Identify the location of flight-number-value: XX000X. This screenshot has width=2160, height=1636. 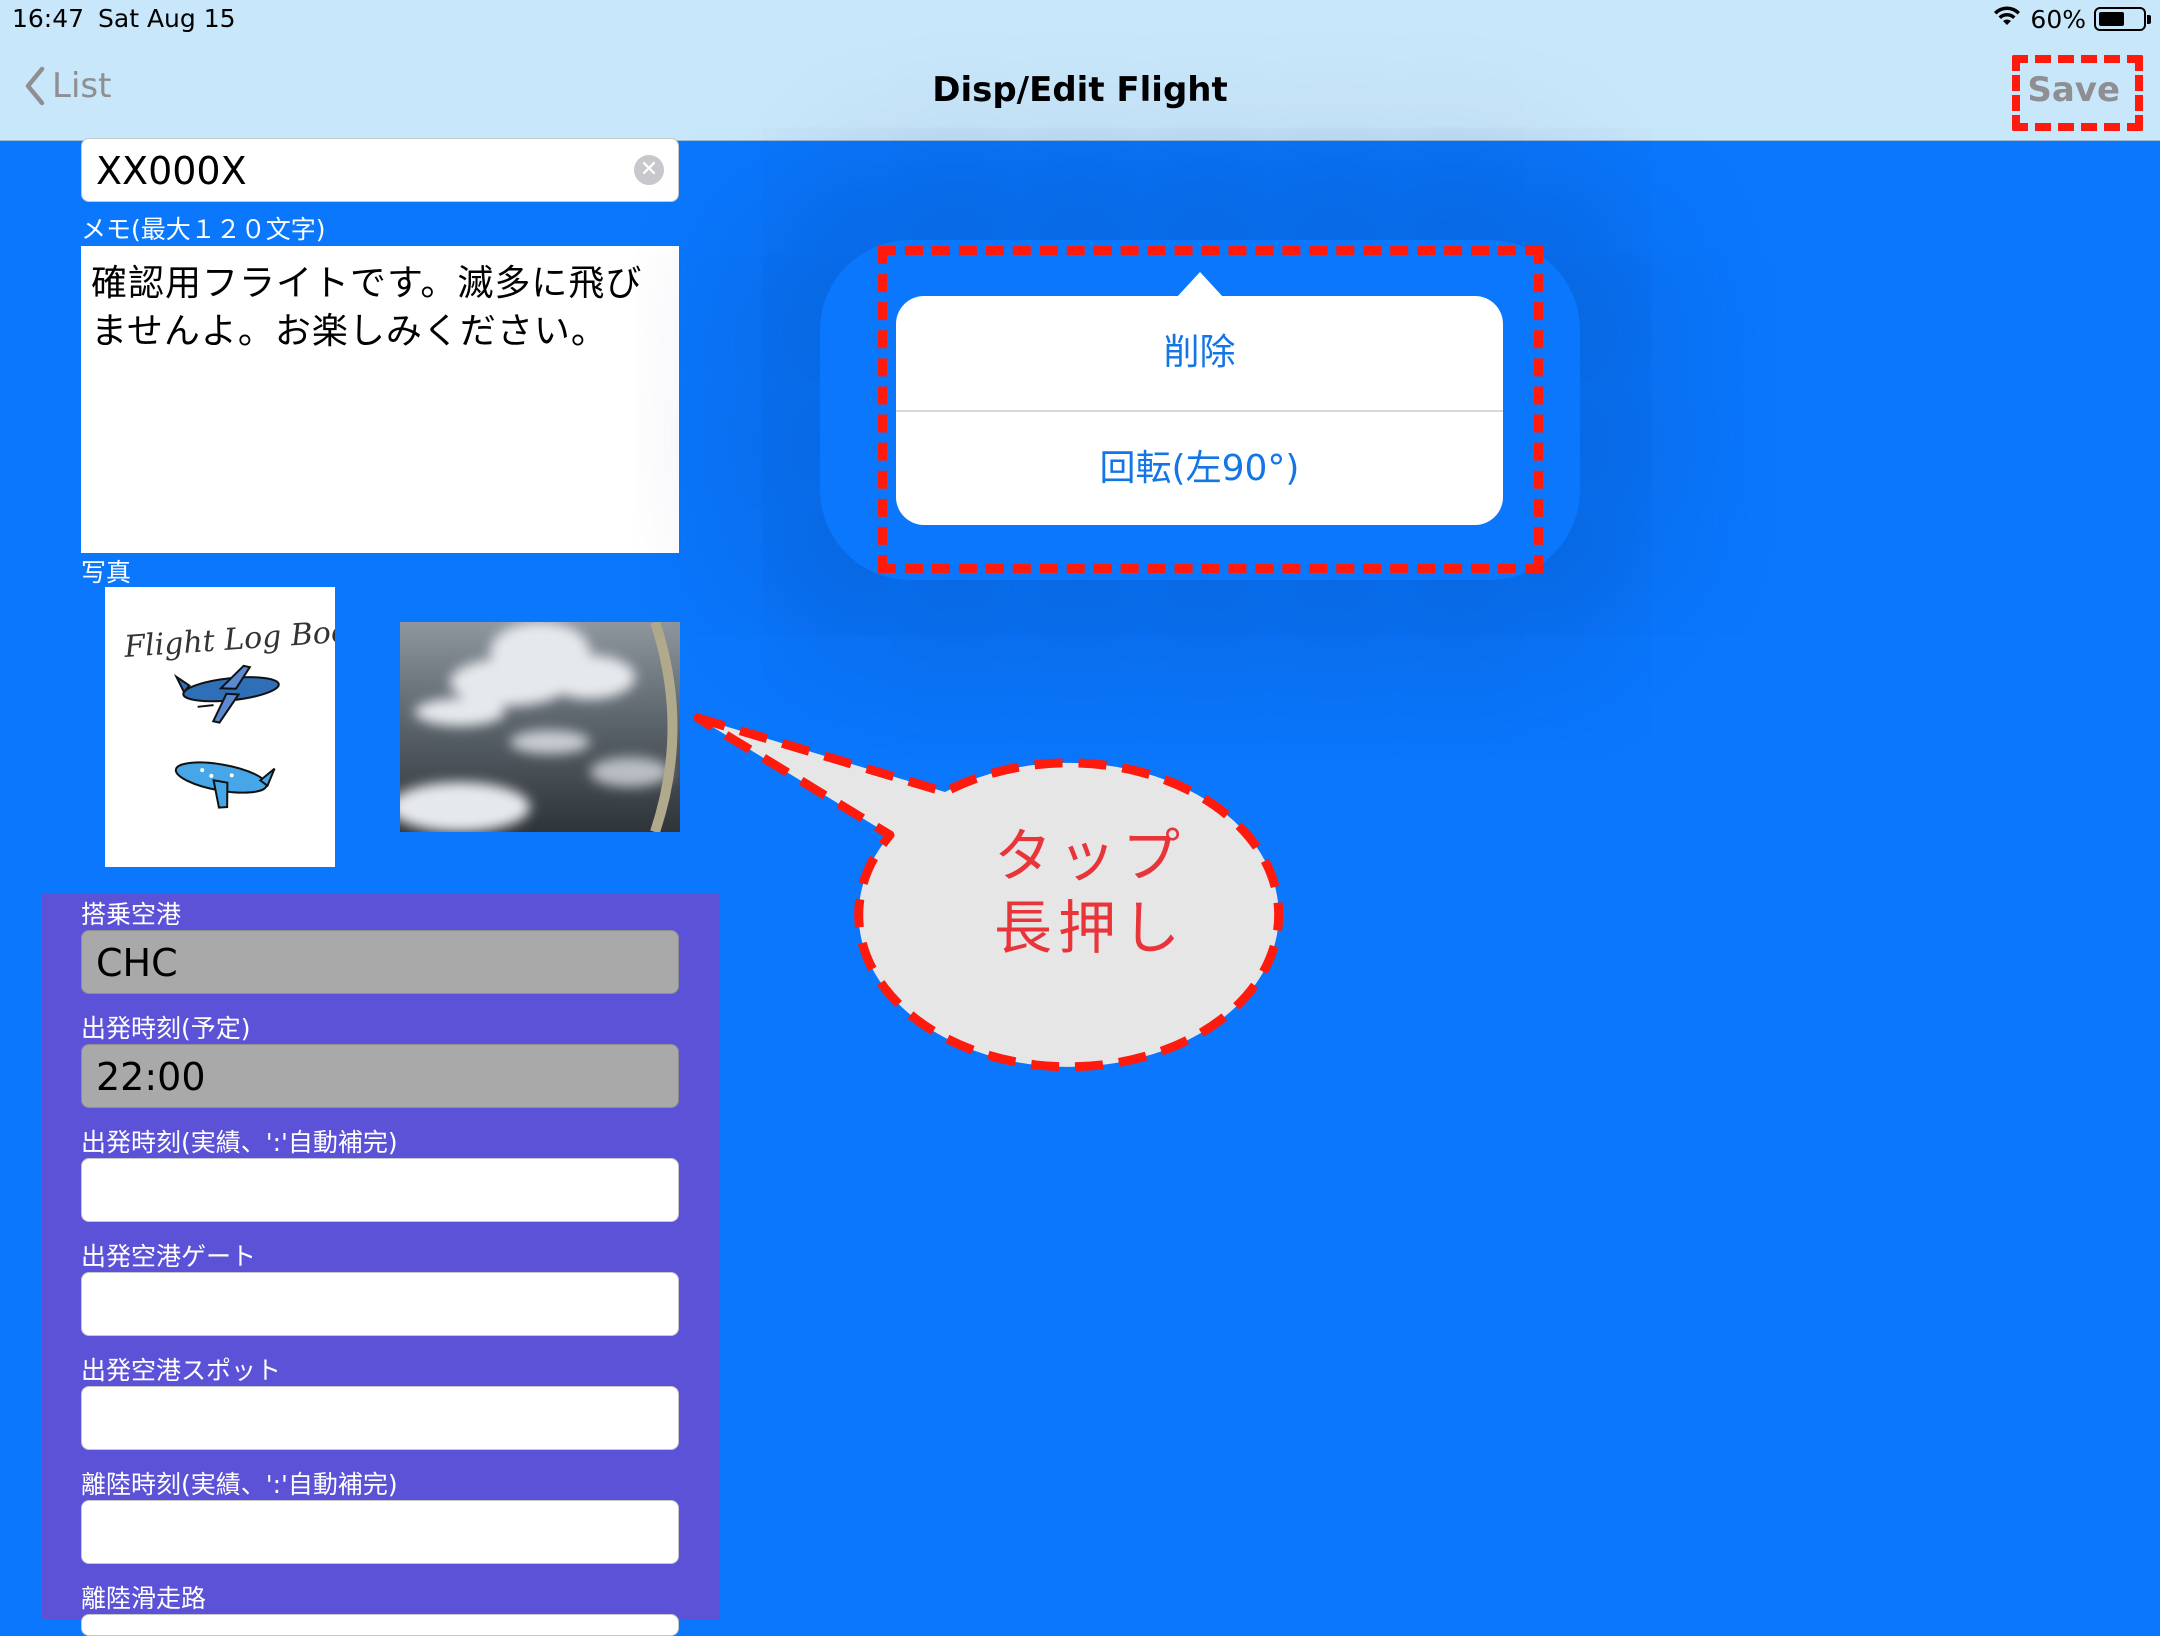
(171, 171).